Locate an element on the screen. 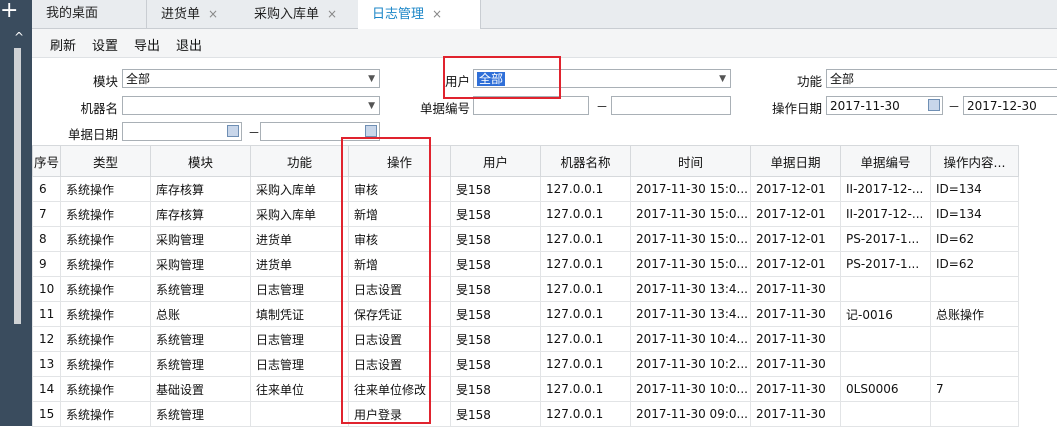 The image size is (1057, 427). col-header-time: 时间 is located at coordinates (690, 161).